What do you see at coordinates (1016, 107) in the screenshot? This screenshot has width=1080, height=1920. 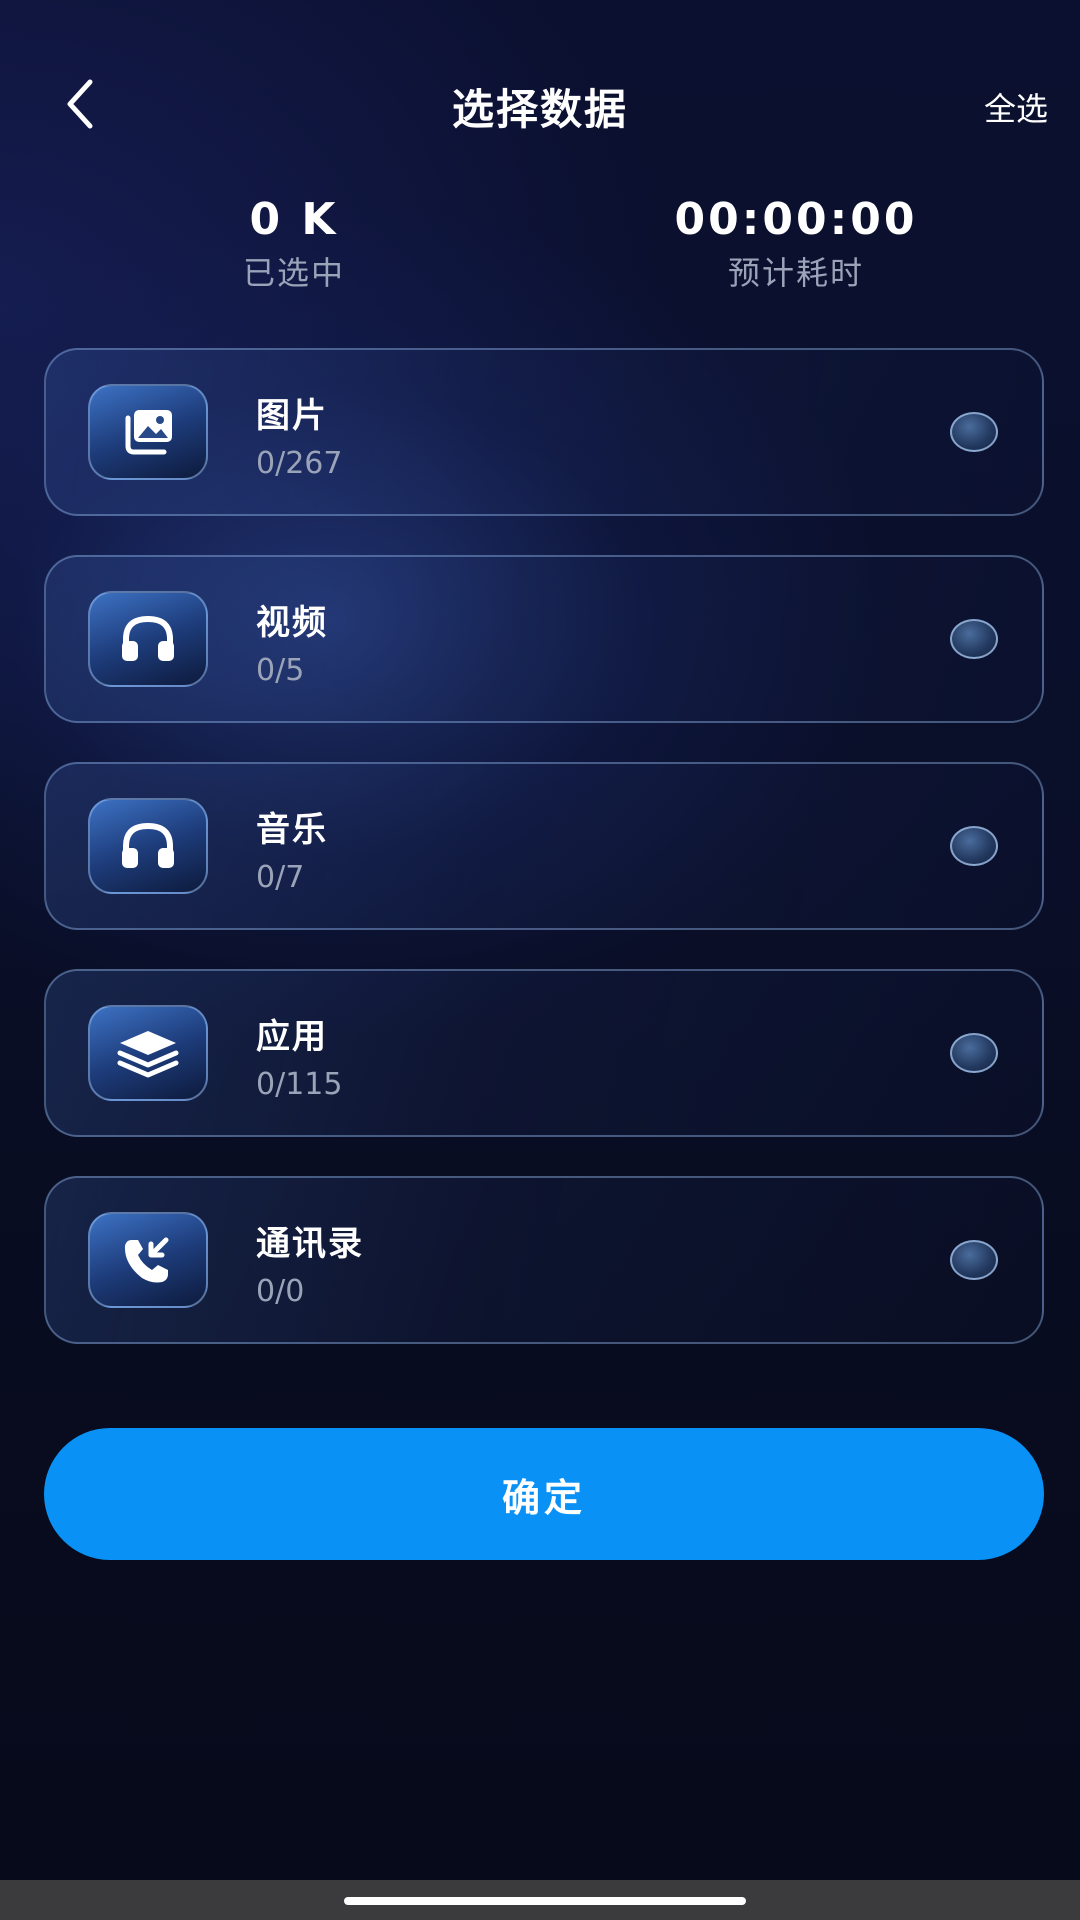 I see `select-all-button: 全选` at bounding box center [1016, 107].